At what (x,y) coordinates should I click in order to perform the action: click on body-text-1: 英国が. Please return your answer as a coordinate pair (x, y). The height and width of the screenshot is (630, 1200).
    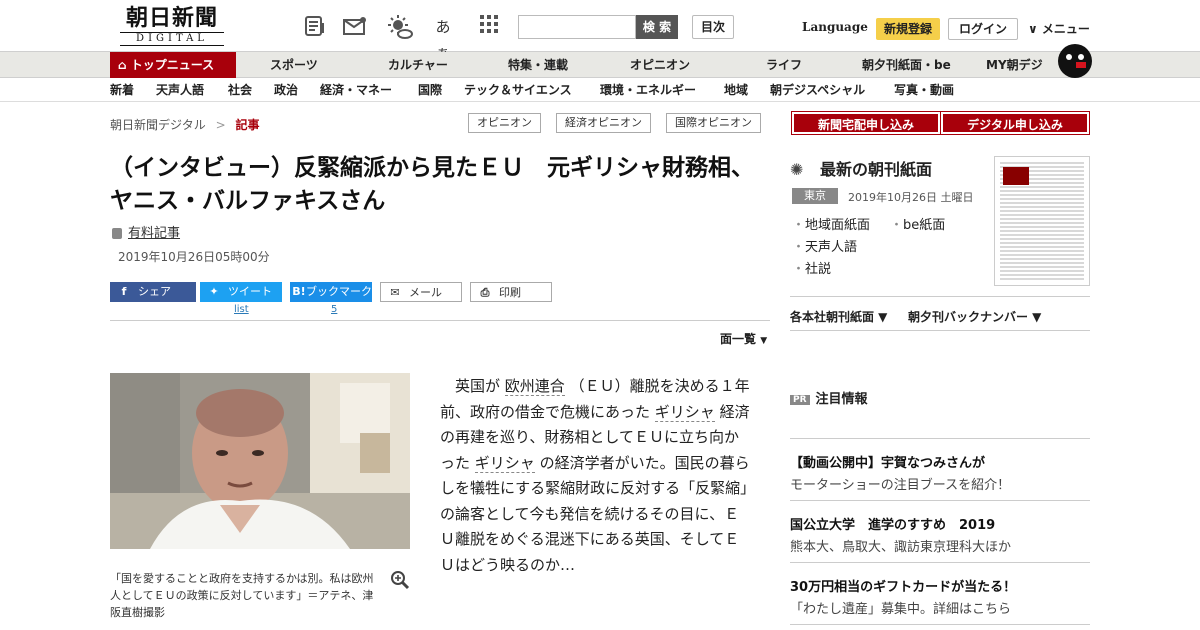
    Looking at the image, I should click on (478, 386).